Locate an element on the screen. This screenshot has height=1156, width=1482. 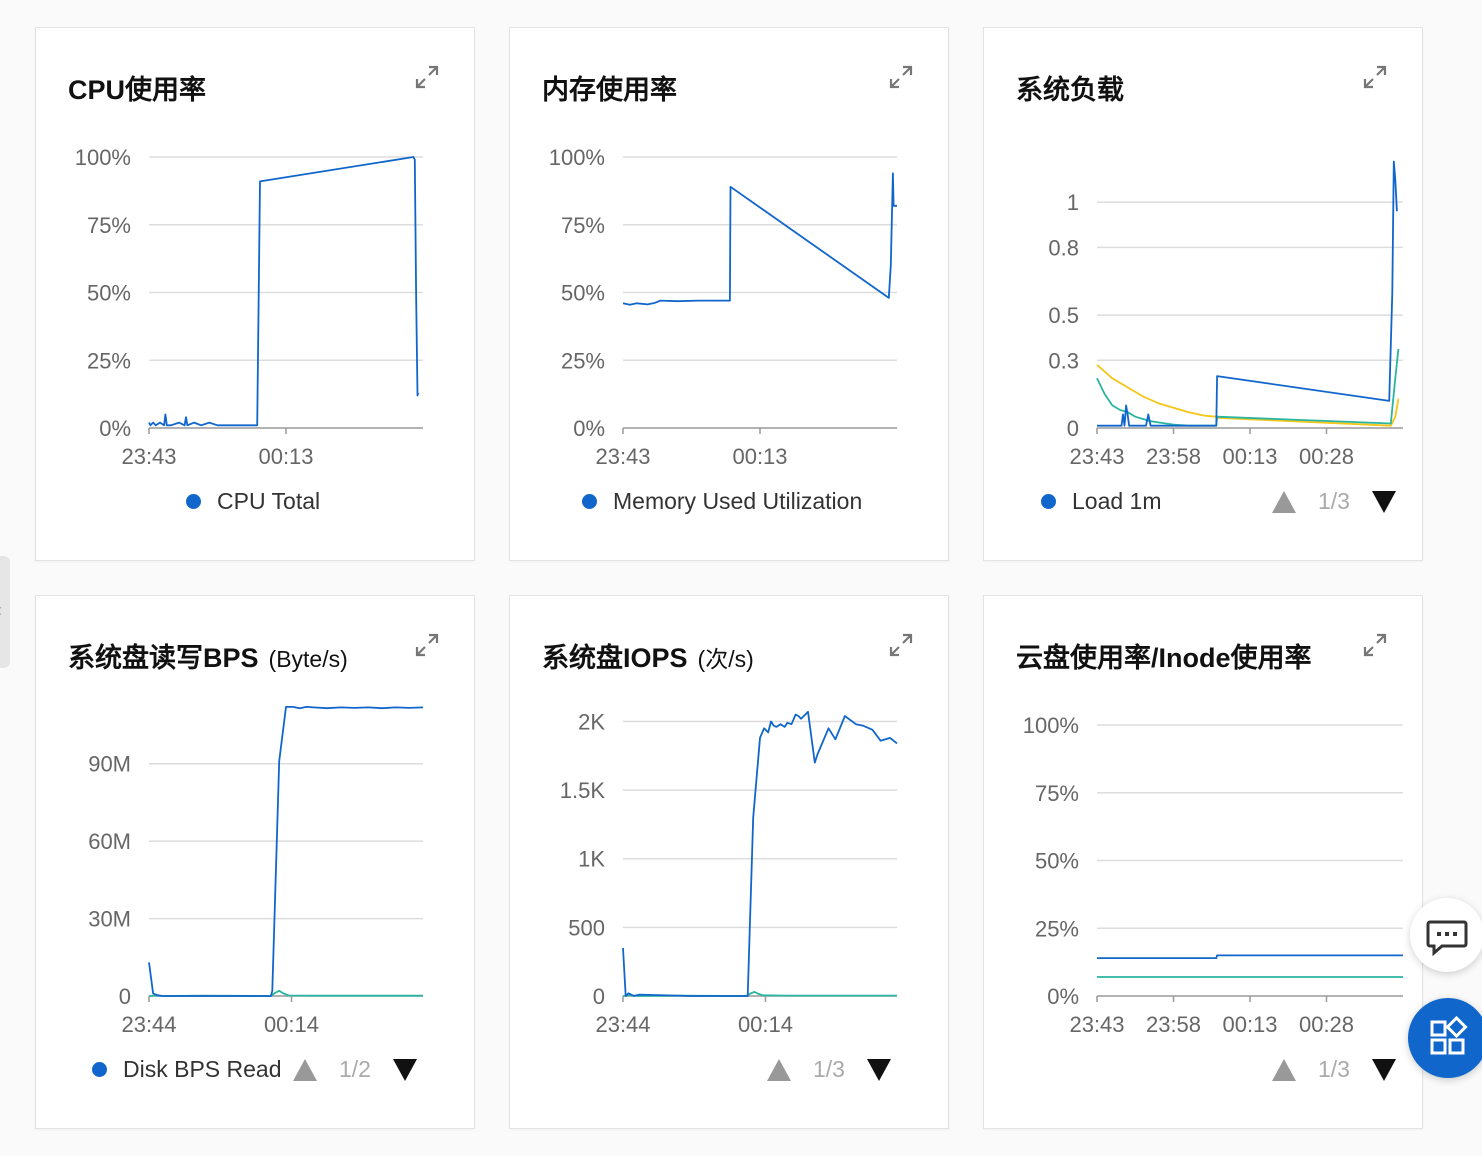
side-collapse-tab: ‹ is located at coordinates (5, 612).